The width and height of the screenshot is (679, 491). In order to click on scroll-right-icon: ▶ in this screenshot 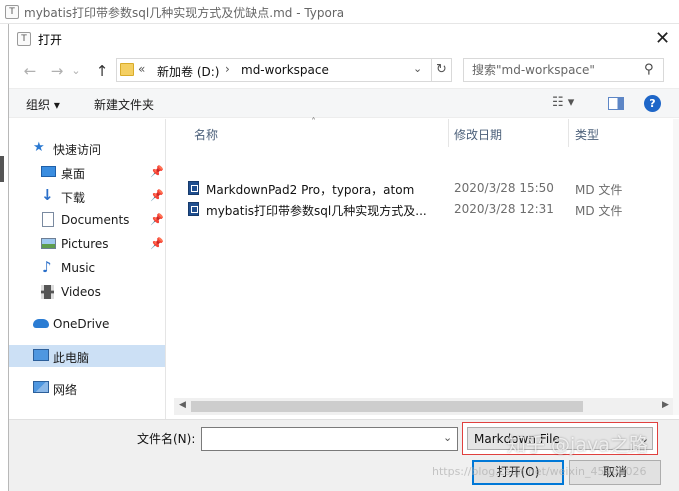, I will do `click(665, 405)`.